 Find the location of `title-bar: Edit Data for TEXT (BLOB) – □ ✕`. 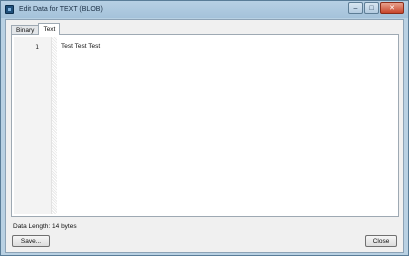

title-bar: Edit Data for TEXT (BLOB) – □ ✕ is located at coordinates (204, 9).